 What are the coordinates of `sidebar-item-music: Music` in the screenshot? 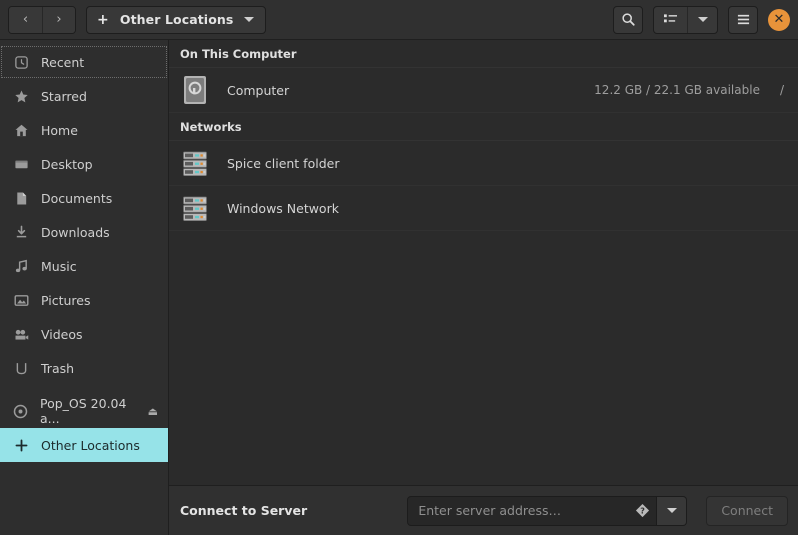 It's located at (84, 266).